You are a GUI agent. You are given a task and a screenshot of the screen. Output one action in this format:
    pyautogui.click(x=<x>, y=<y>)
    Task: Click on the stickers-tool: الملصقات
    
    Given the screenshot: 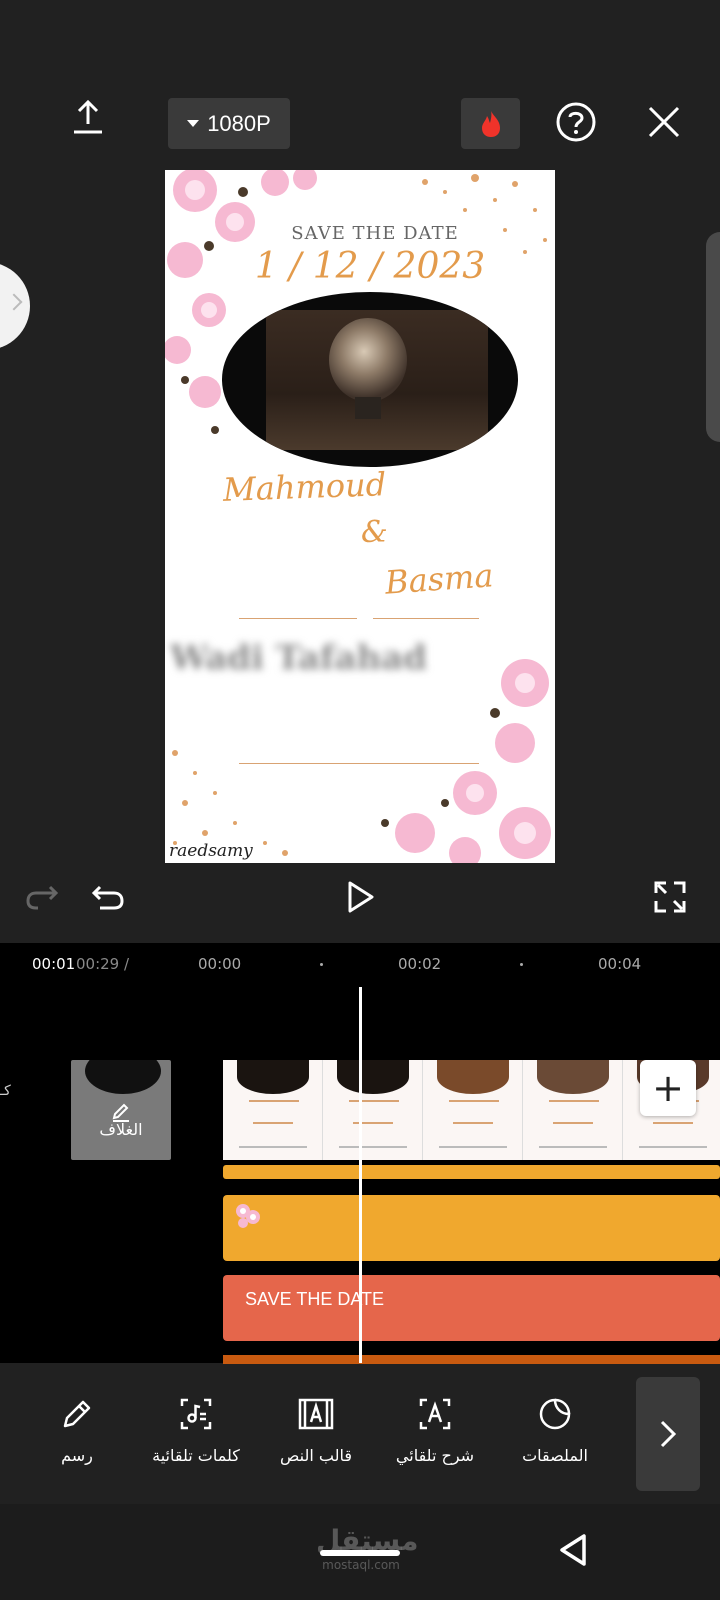 What is the action you would take?
    pyautogui.click(x=555, y=1429)
    